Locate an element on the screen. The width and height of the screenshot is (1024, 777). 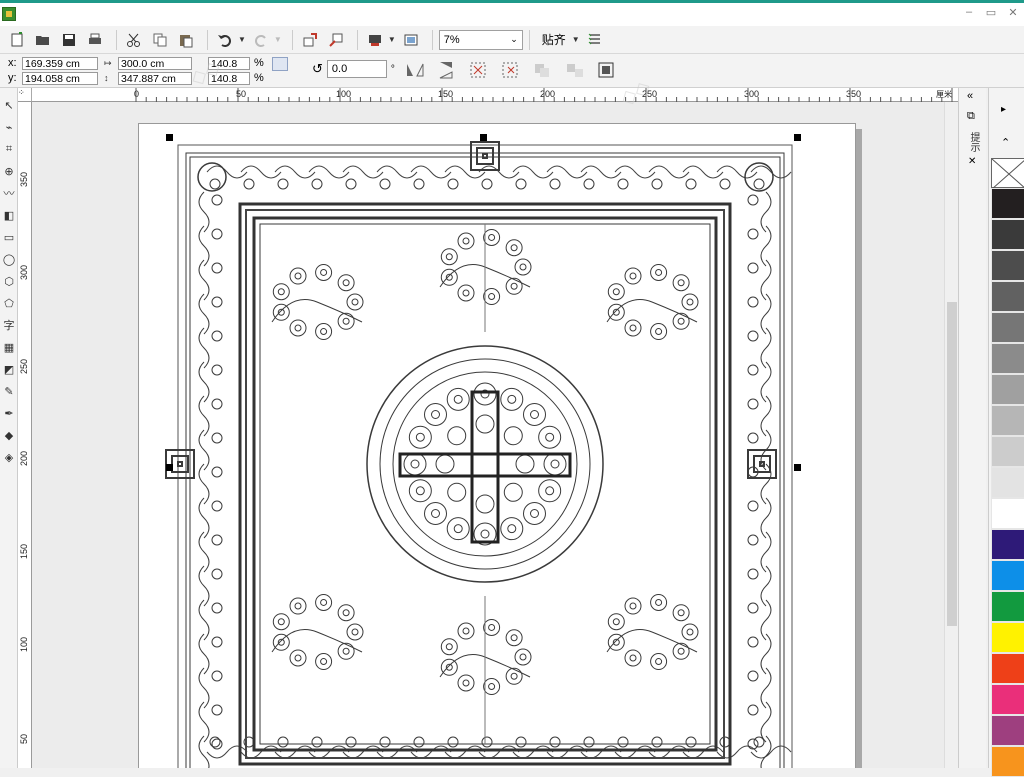
app-icon is located at coordinates (9, 14).